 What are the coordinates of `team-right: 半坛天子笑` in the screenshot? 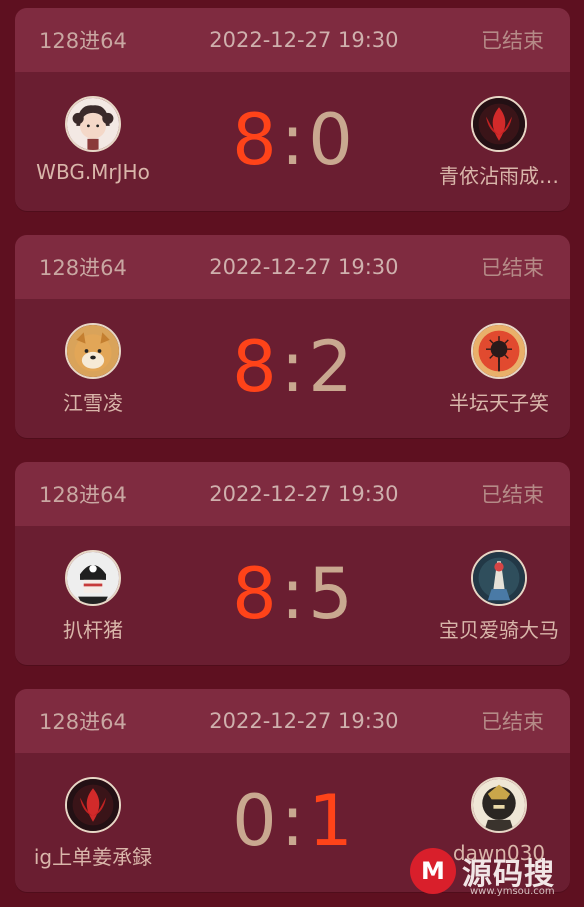 It's located at (492, 369).